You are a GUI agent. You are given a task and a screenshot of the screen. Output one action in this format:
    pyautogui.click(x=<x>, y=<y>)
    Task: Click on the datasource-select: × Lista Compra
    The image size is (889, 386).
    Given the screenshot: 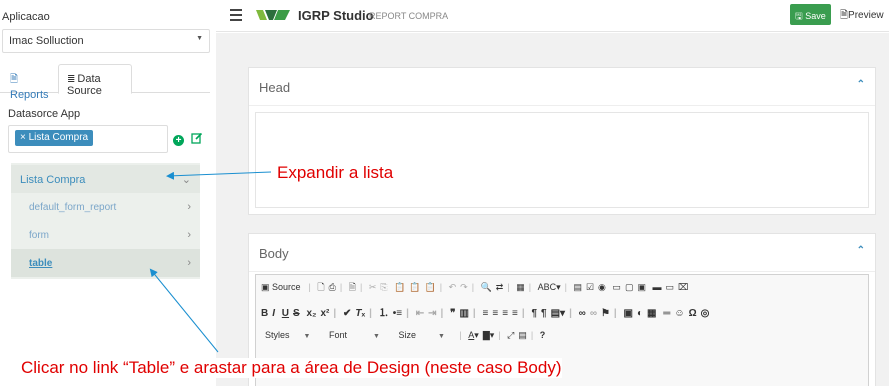 What is the action you would take?
    pyautogui.click(x=88, y=139)
    